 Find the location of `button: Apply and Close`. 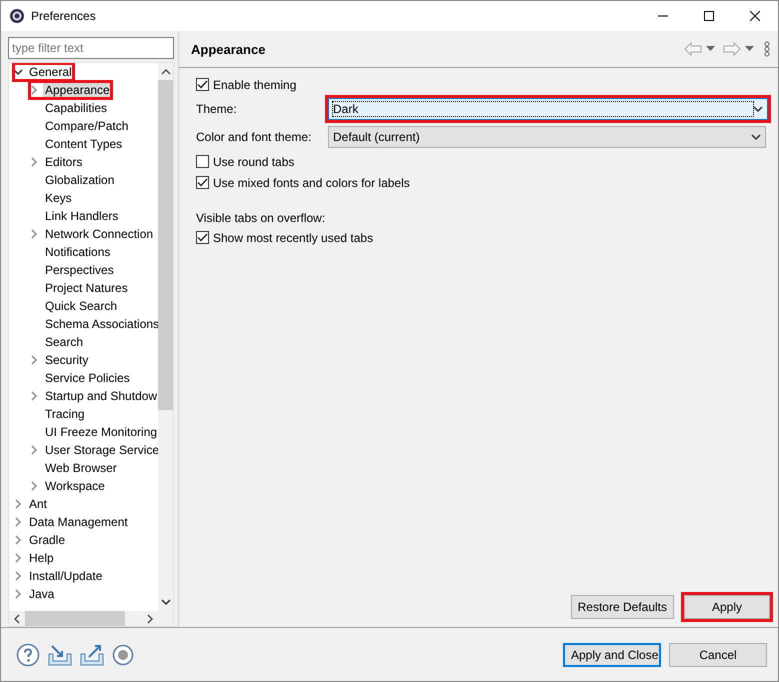

button: Apply and Close is located at coordinates (612, 654).